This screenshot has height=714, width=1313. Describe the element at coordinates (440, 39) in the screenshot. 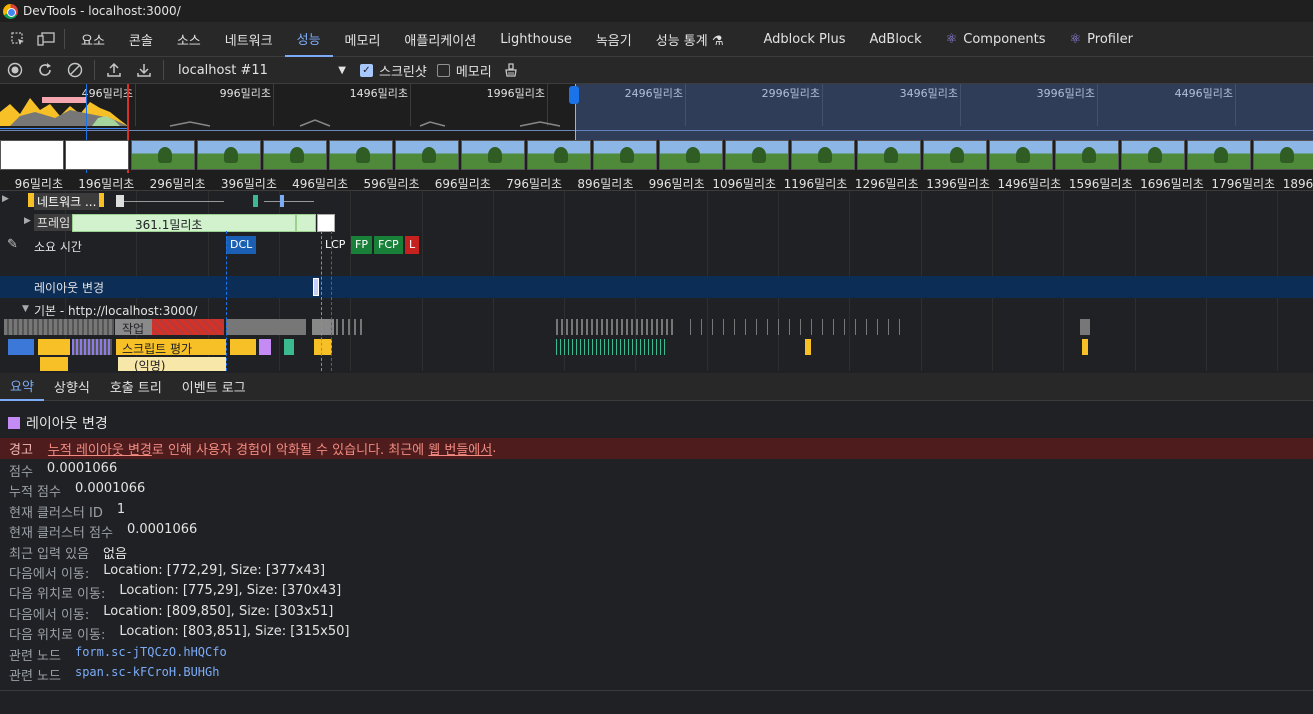

I see `tab-6: 애플리케이션` at that location.